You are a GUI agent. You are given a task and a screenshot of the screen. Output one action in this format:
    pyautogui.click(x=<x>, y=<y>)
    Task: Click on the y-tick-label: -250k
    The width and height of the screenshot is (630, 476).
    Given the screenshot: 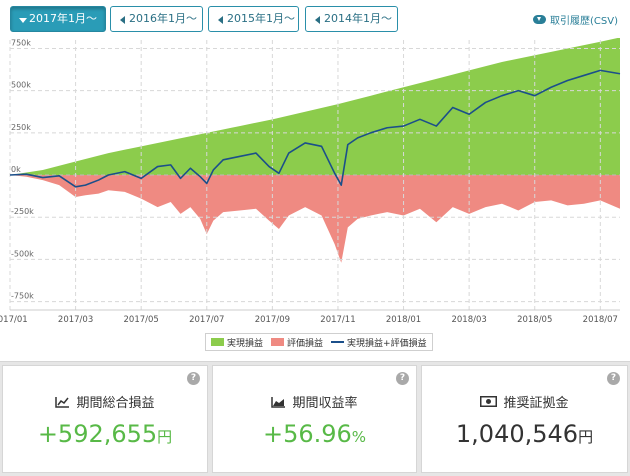 What is the action you would take?
    pyautogui.click(x=22, y=211)
    